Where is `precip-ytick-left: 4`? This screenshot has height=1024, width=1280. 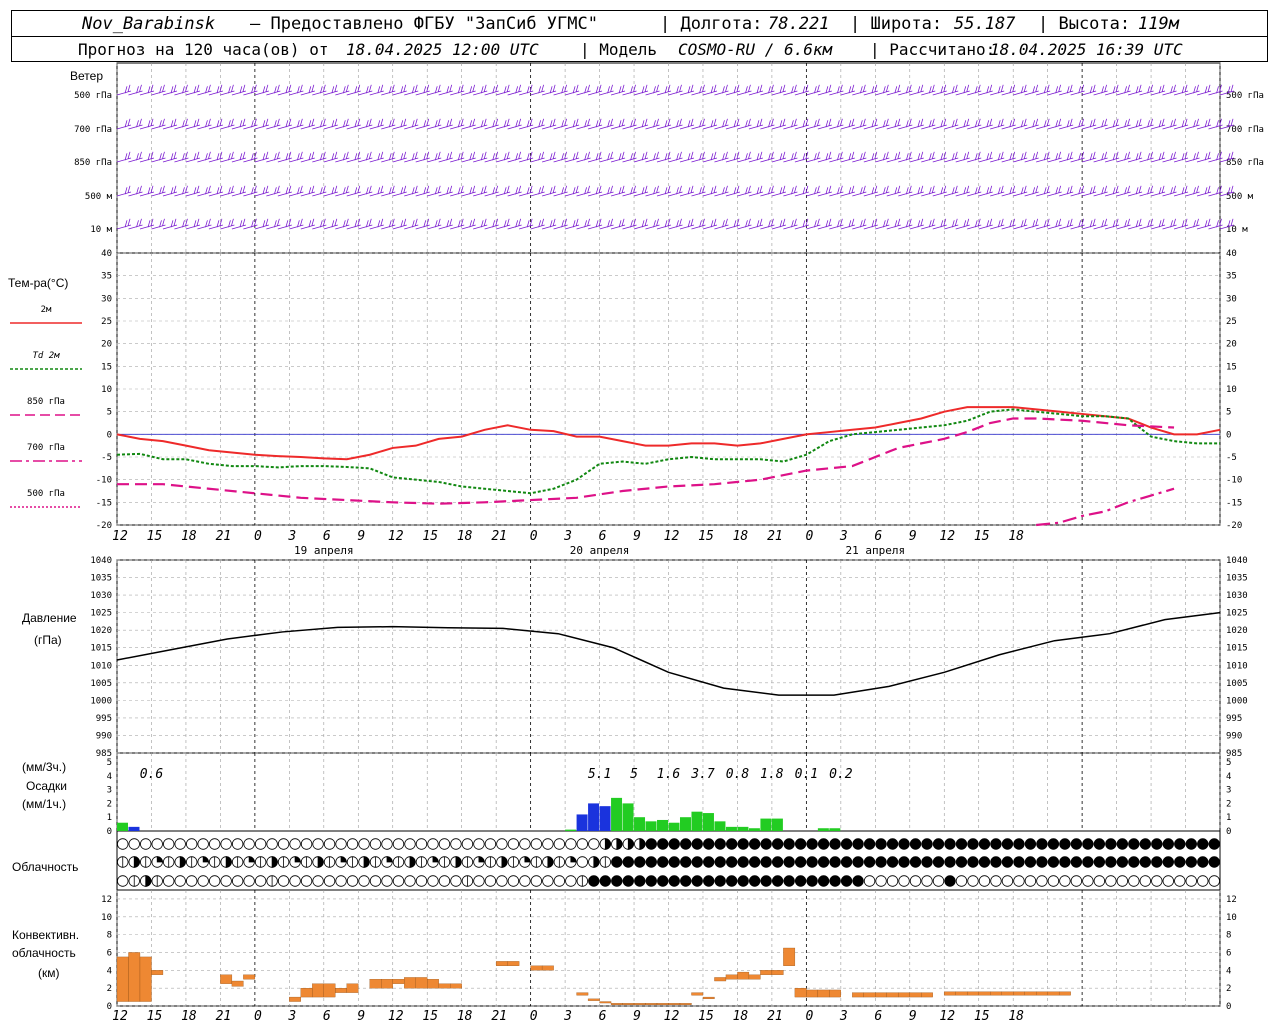
precip-ytick-left: 4 is located at coordinates (109, 777).